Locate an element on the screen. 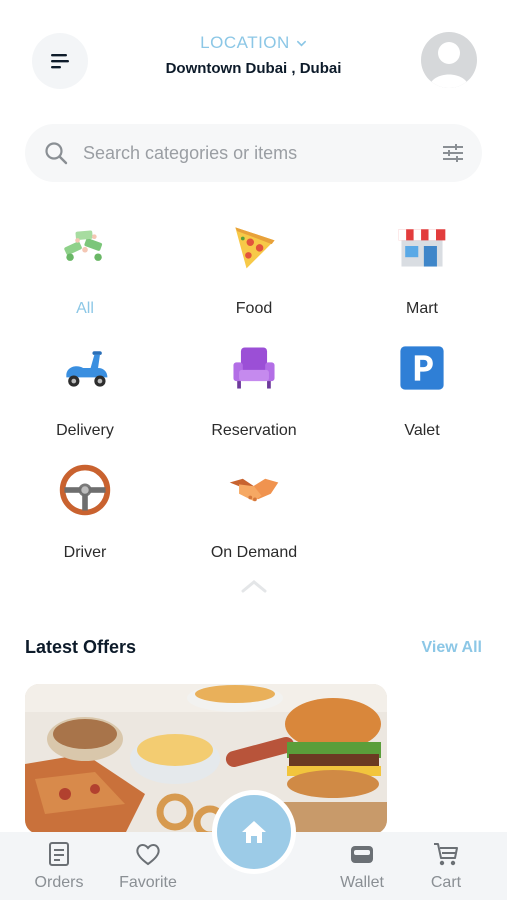 This screenshot has height=900, width=507. nav-favorite: Favorite is located at coordinates (148, 866).